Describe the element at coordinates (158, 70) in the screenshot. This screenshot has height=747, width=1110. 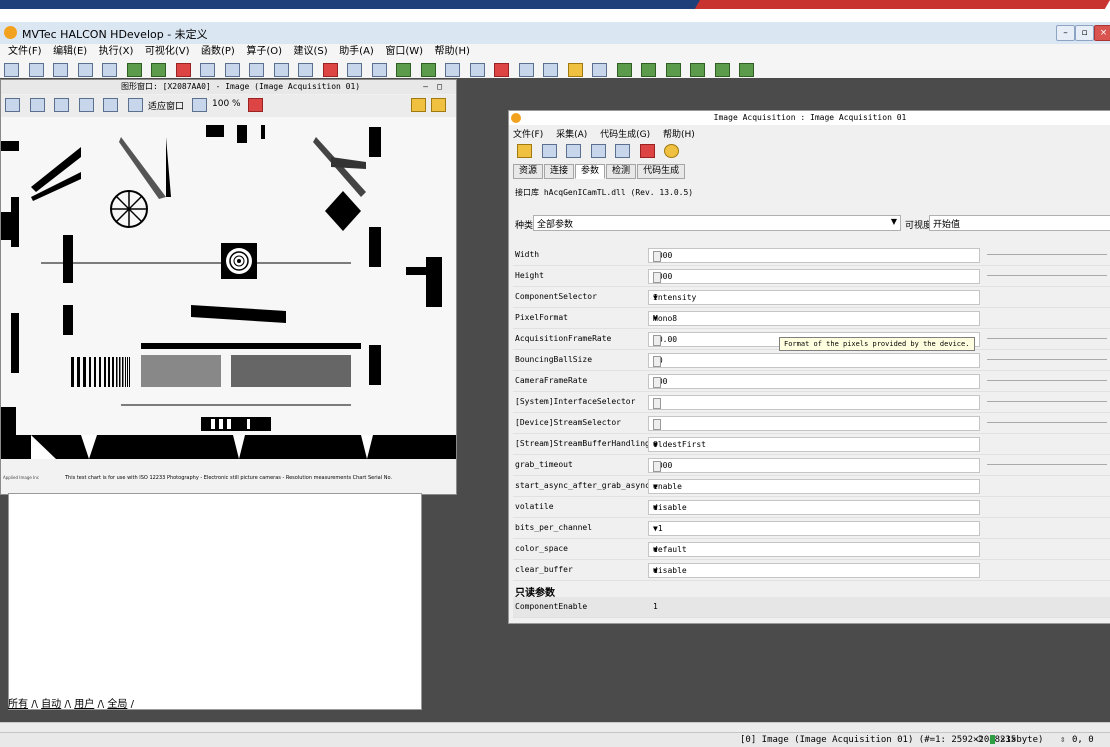
I see `step-into-icon` at that location.